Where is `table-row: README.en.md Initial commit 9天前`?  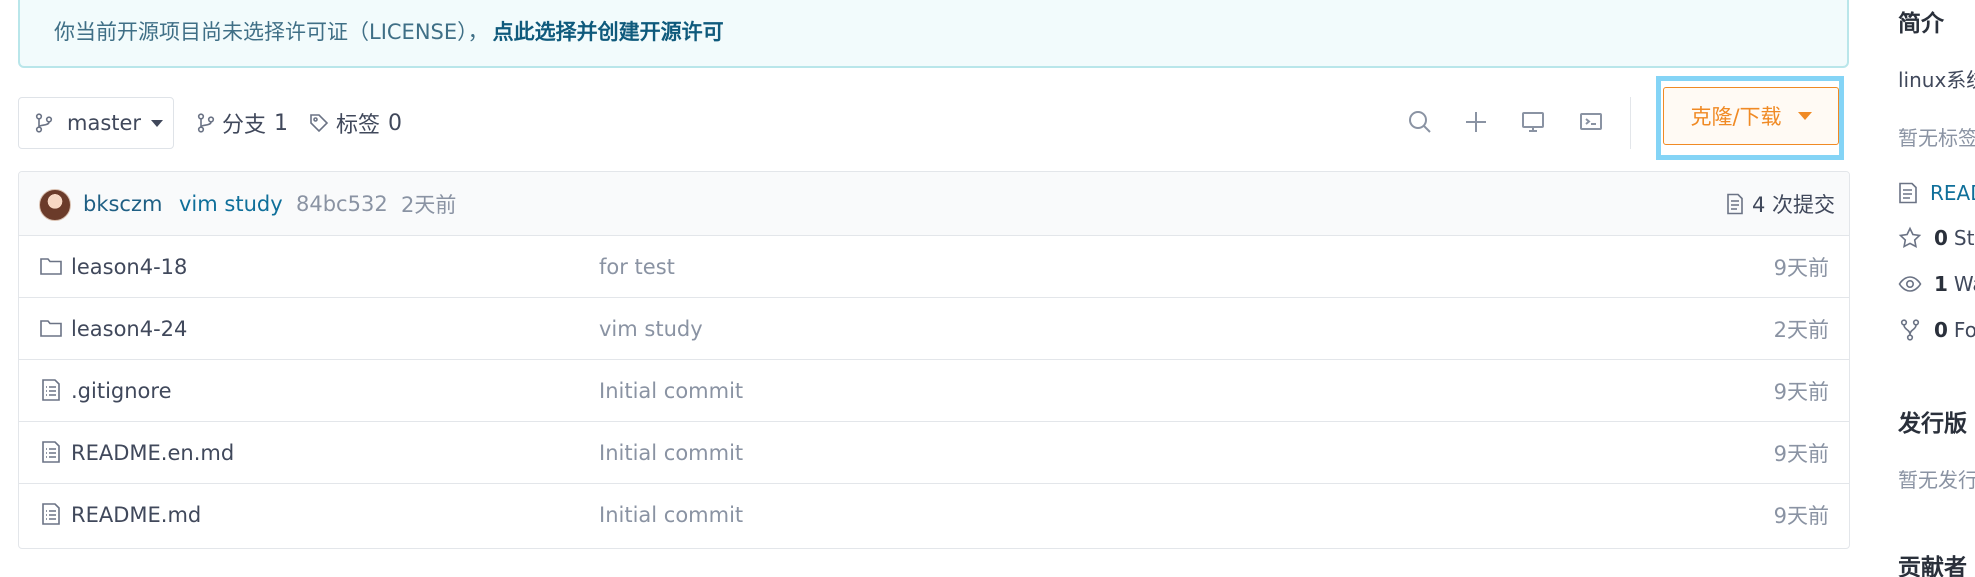
table-row: README.en.md Initial commit 9天前 is located at coordinates (934, 453).